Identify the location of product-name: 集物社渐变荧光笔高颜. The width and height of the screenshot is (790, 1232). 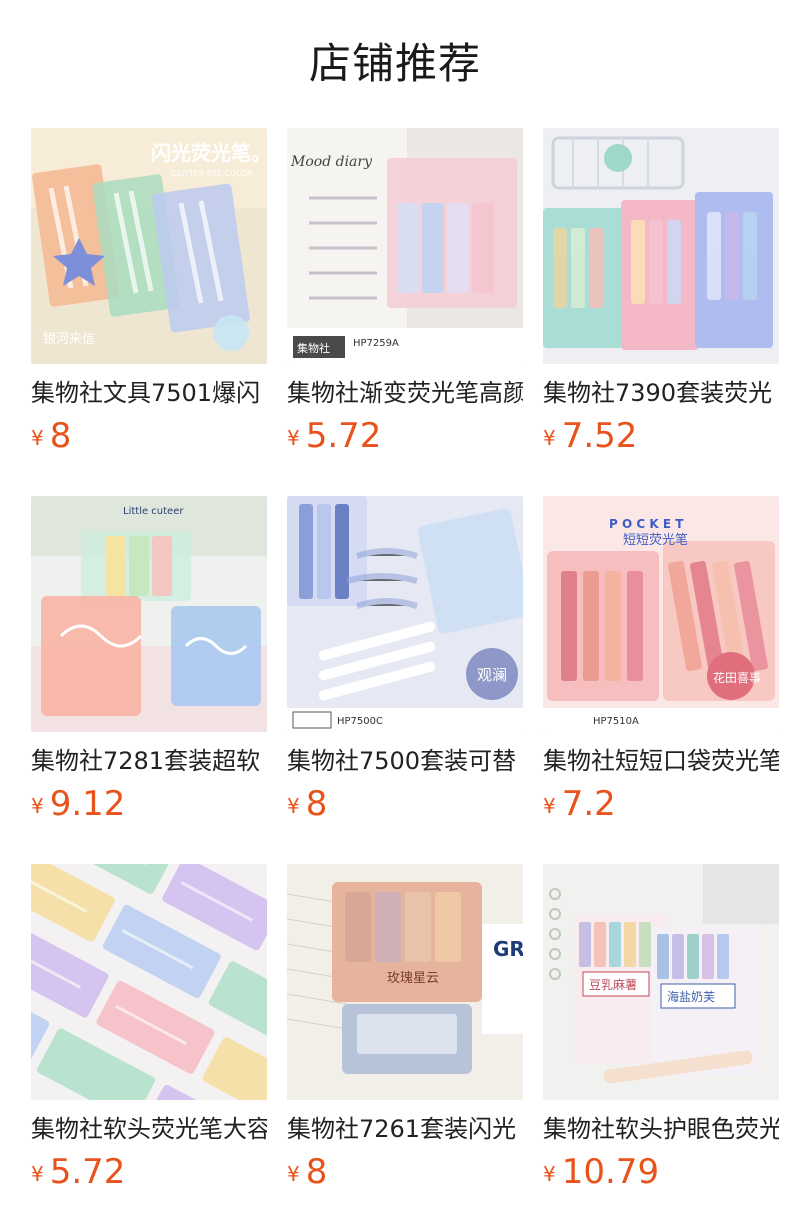
(405, 393).